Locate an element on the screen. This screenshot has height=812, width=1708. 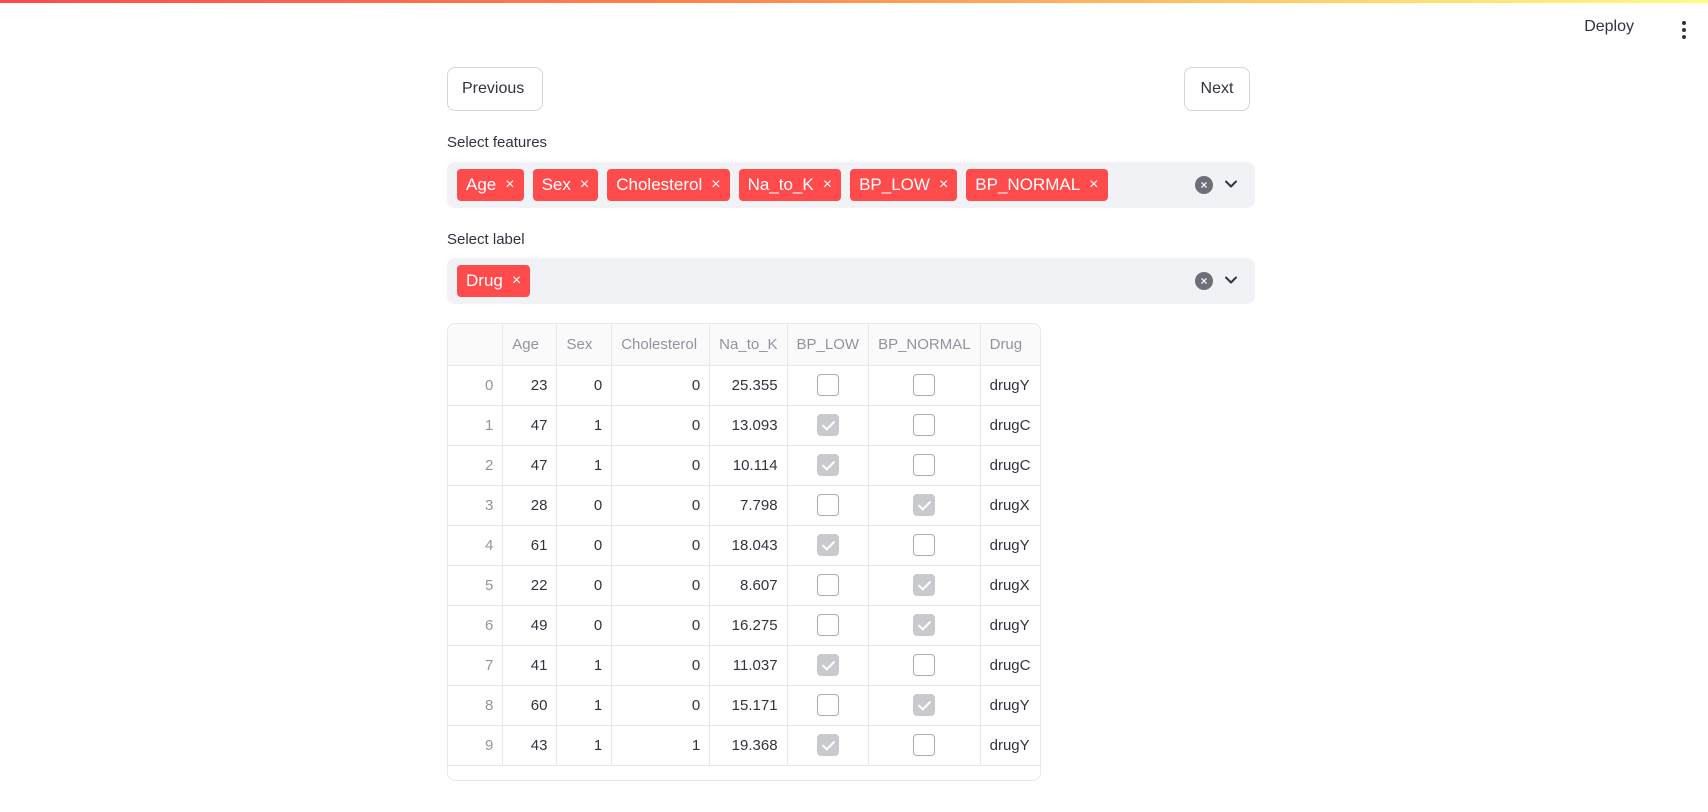
table-cell: 43 is located at coordinates (530, 745).